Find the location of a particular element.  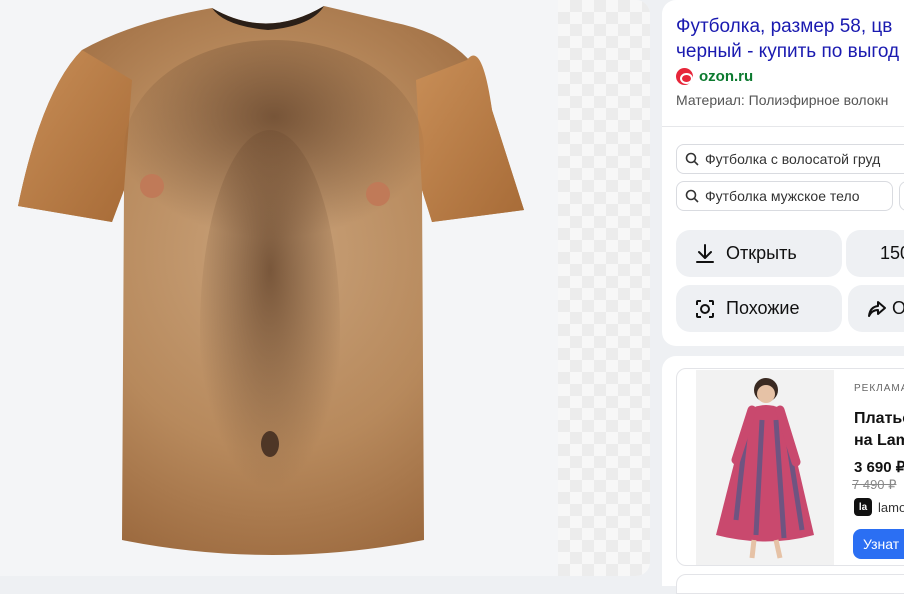

related-search-chip: Футболка с волосатой груд is located at coordinates (790, 159).